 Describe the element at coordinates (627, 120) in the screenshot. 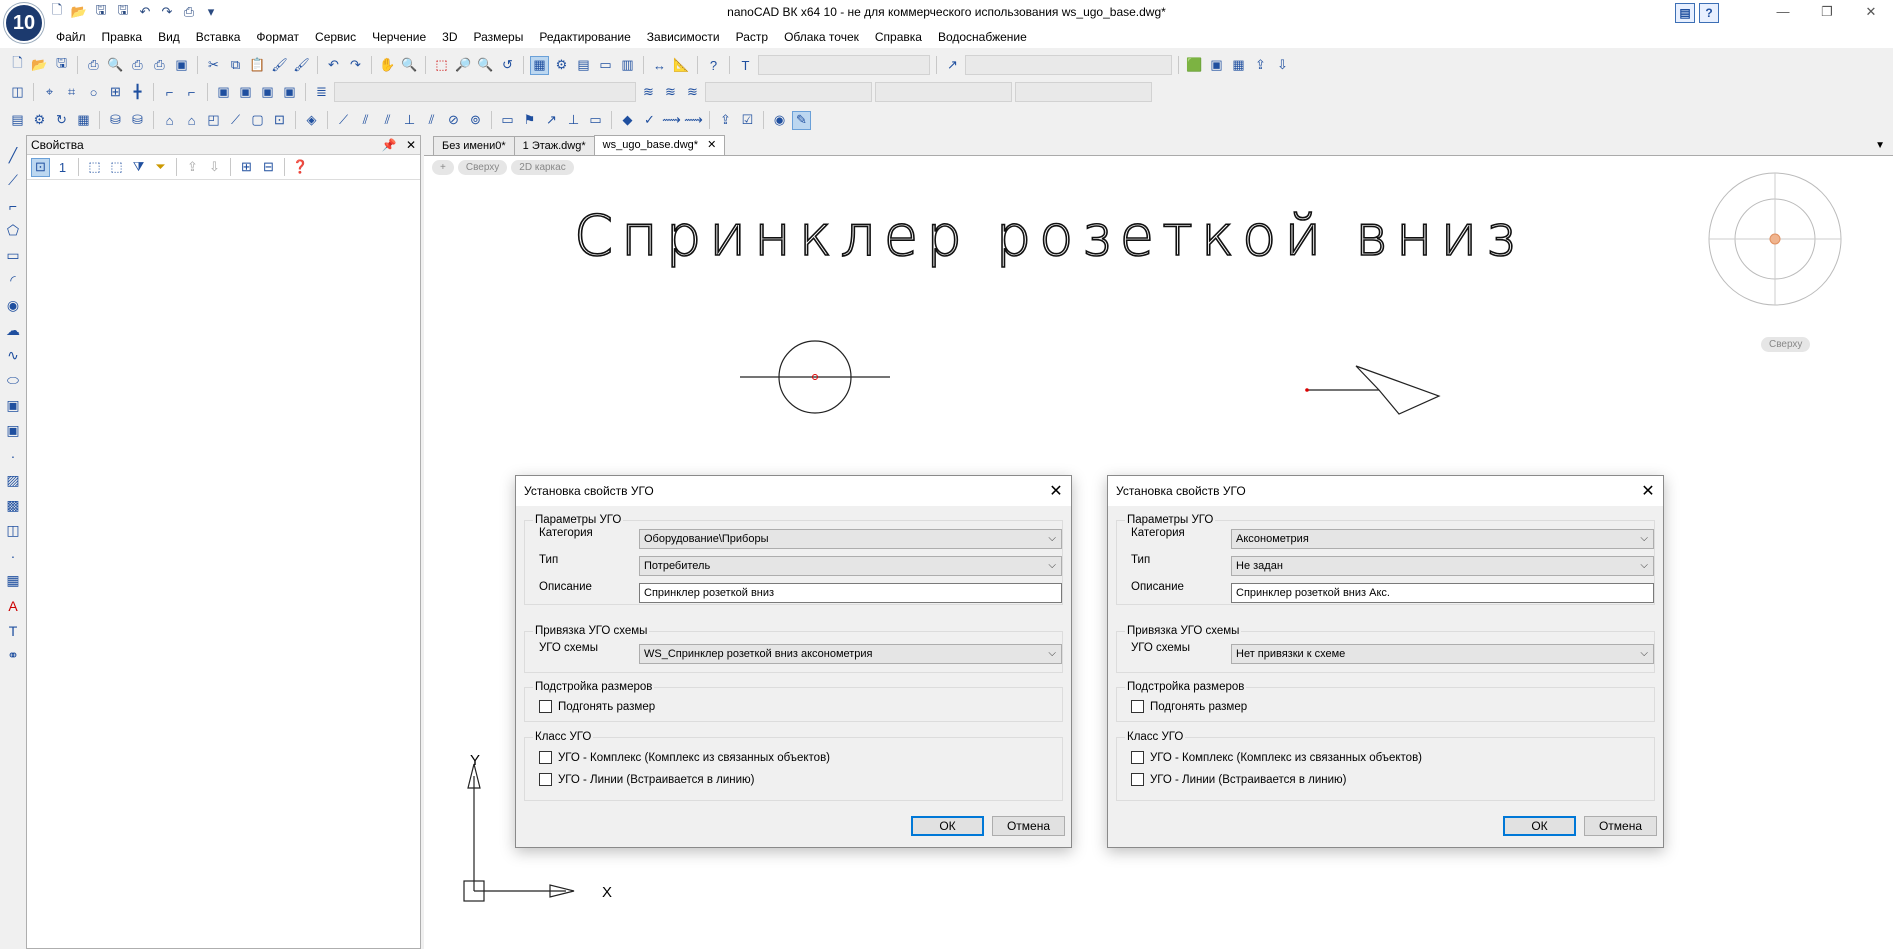

I see `ws-3d-icon: ◆` at that location.